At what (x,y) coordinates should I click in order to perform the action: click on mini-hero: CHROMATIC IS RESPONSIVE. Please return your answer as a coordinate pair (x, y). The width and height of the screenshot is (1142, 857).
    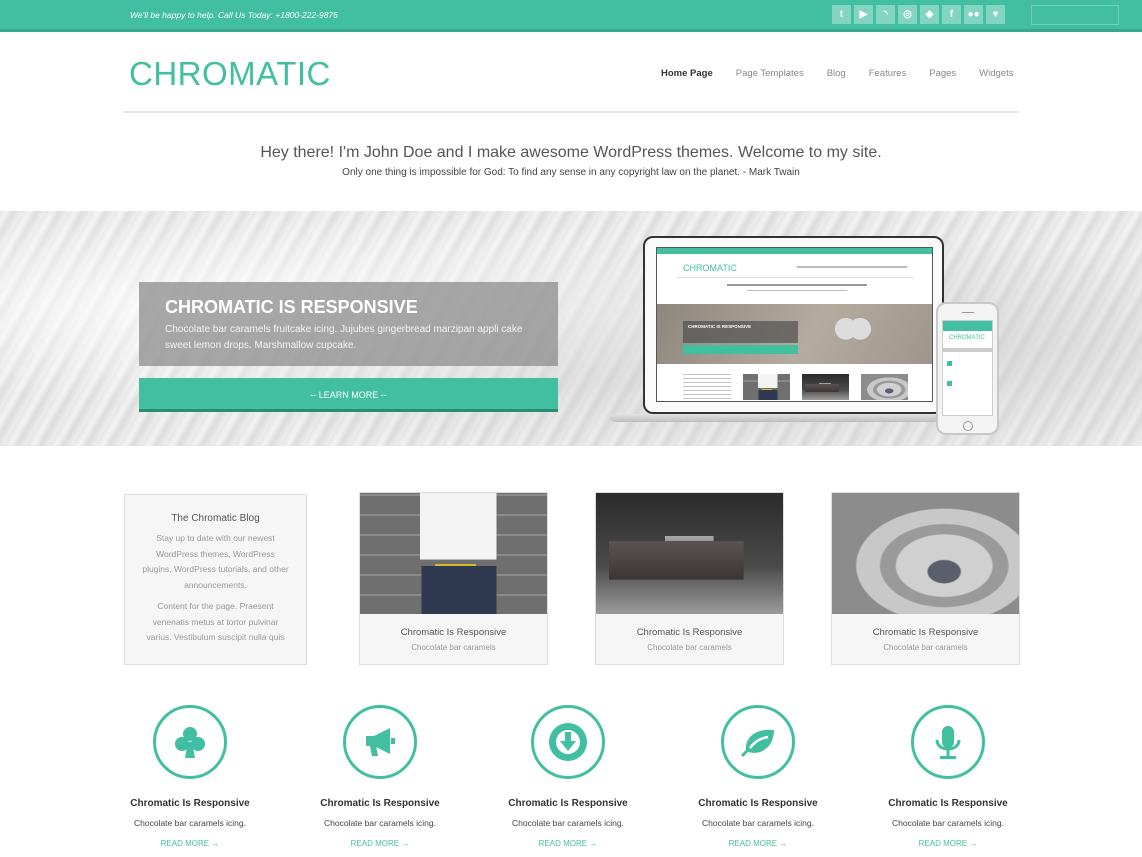
    Looking at the image, I should click on (794, 334).